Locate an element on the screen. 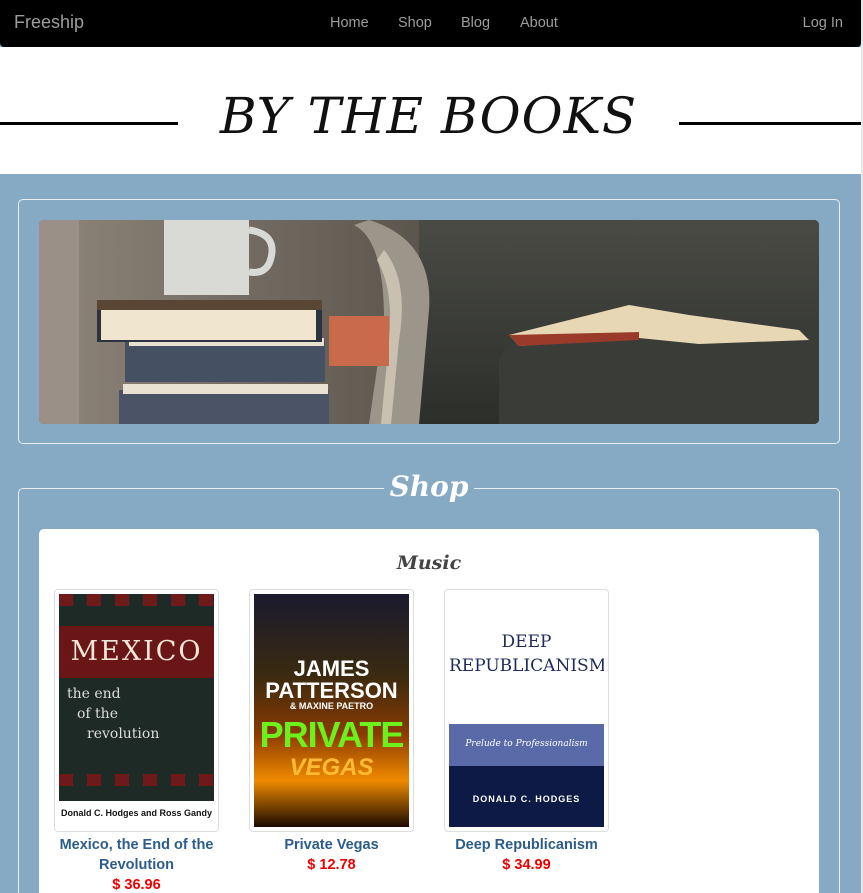  login-link: Log In is located at coordinates (823, 23).